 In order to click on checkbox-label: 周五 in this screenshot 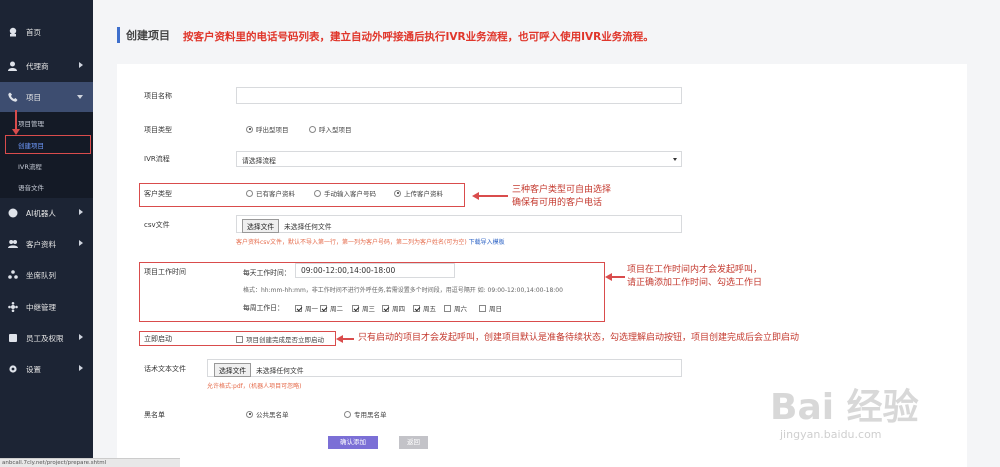, I will do `click(429, 309)`.